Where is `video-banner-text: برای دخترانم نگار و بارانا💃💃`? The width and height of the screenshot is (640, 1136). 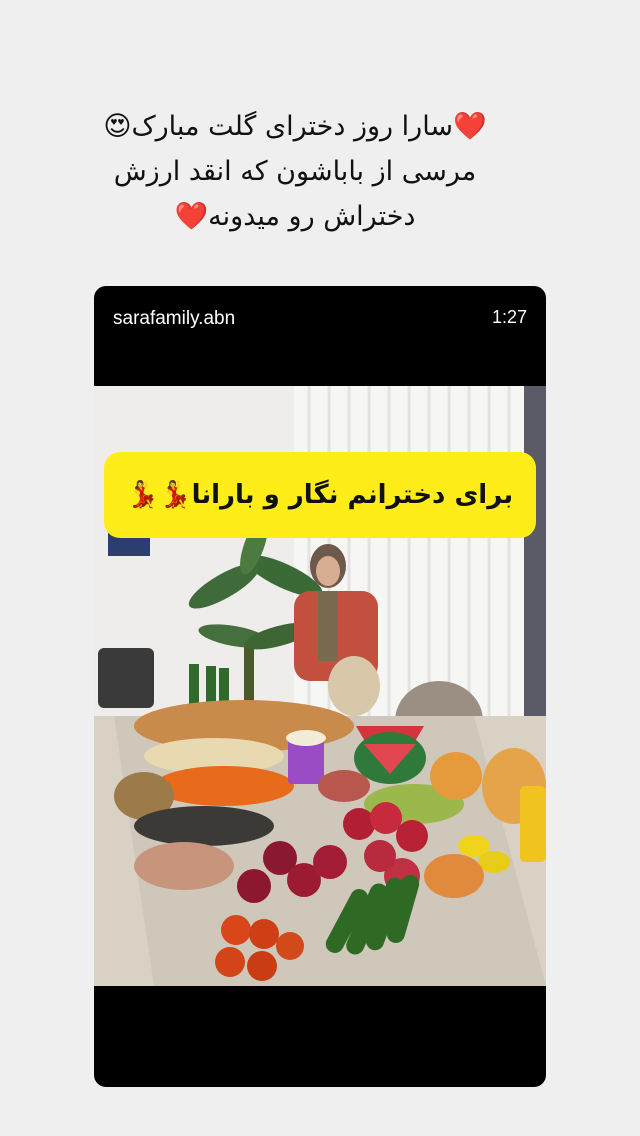
video-banner-text: برای دخترانم نگار و بارانا💃💃 is located at coordinates (320, 495).